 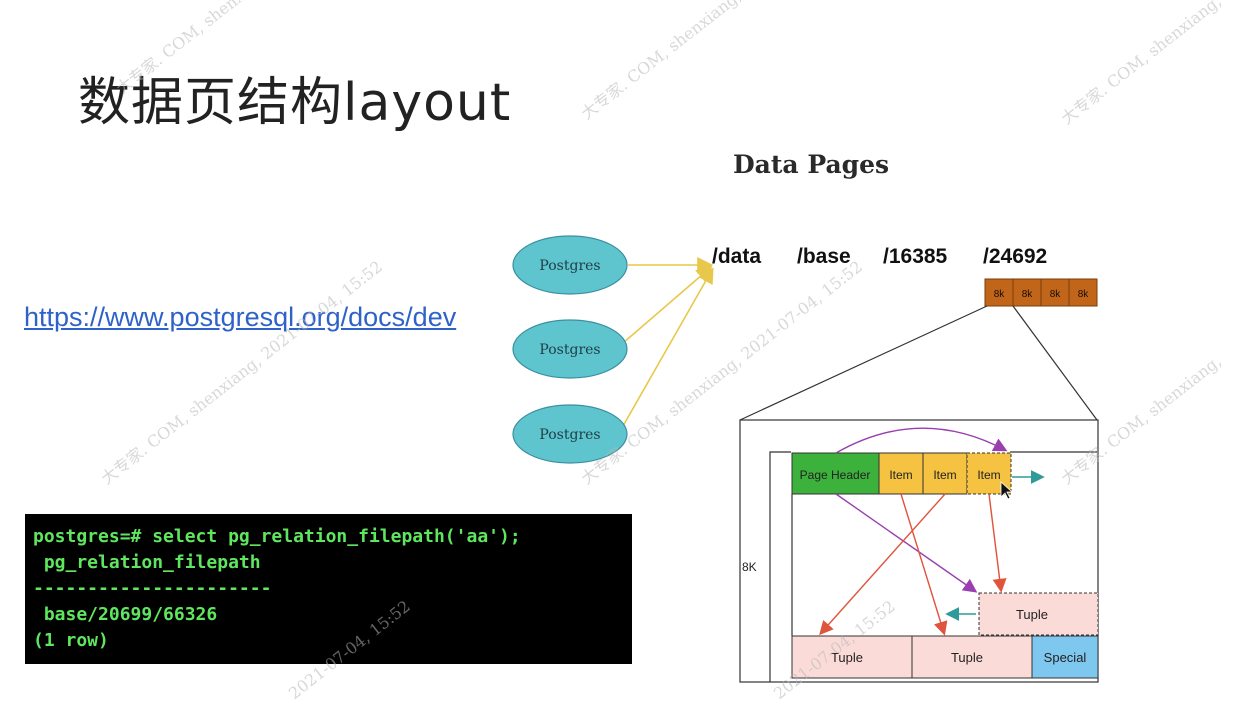 What do you see at coordinates (1055, 363) in the screenshot?
I see `zoom-line-right` at bounding box center [1055, 363].